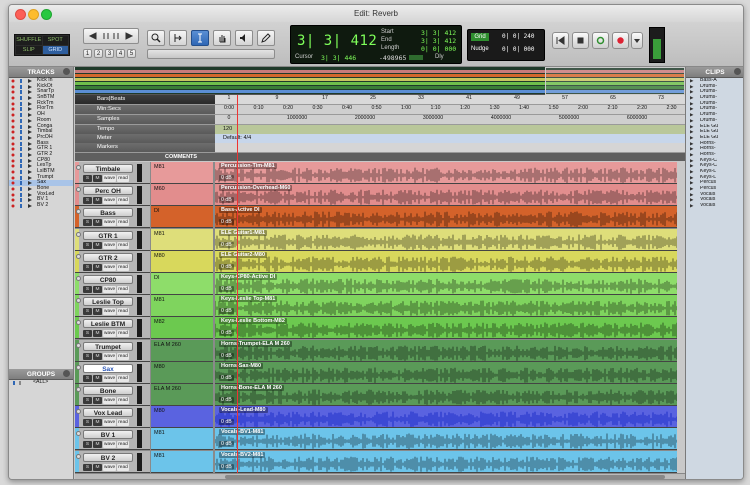 The image size is (750, 485). Describe the element at coordinates (182, 328) in the screenshot. I see `track-comment: M82` at that location.